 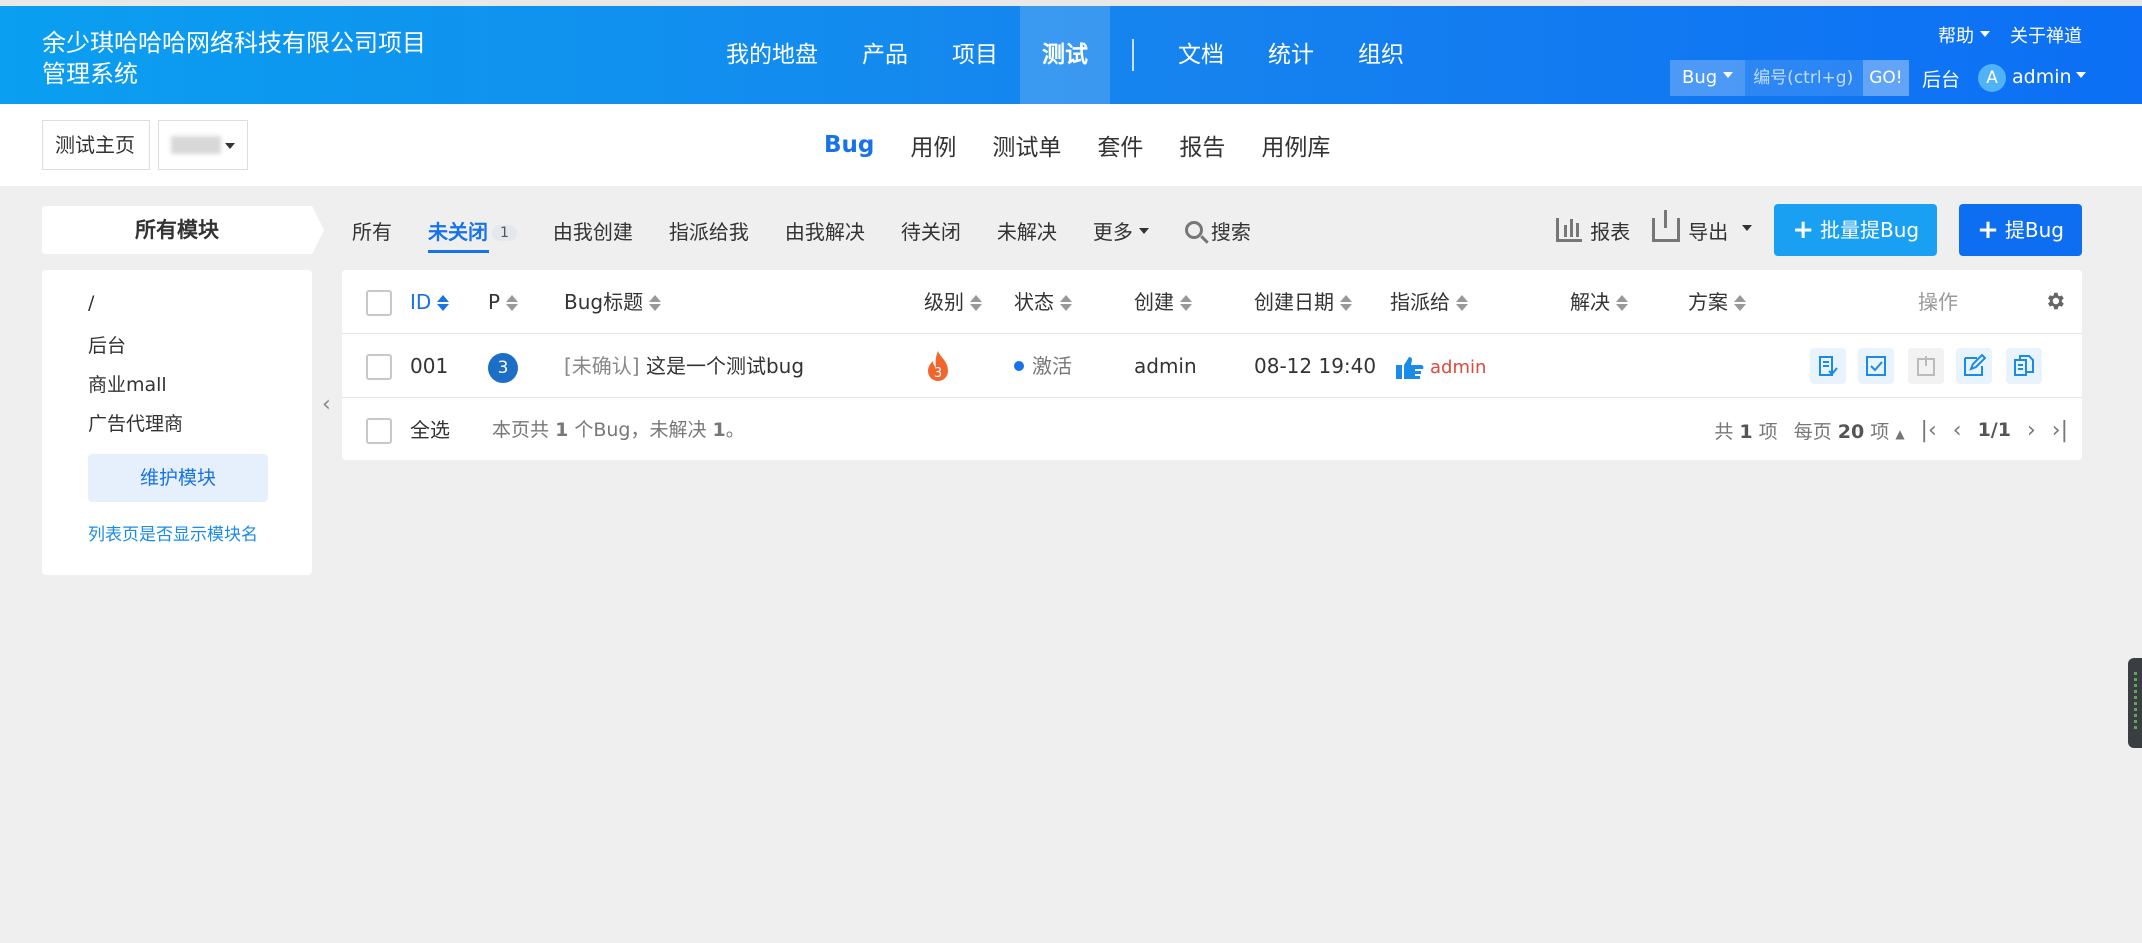 I want to click on module-tree-panel: / 后台 商业mall 广告代理商 维护模块 列表页是否显示模块名, so click(x=177, y=422).